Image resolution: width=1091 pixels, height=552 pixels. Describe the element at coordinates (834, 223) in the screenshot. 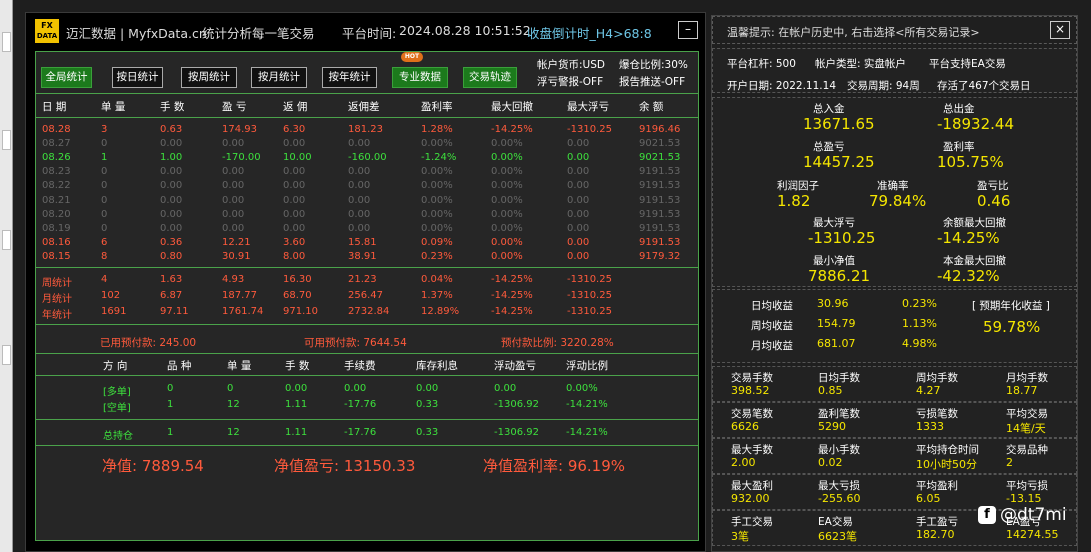

I see `max-float-loss-label: 最大浮亏` at that location.